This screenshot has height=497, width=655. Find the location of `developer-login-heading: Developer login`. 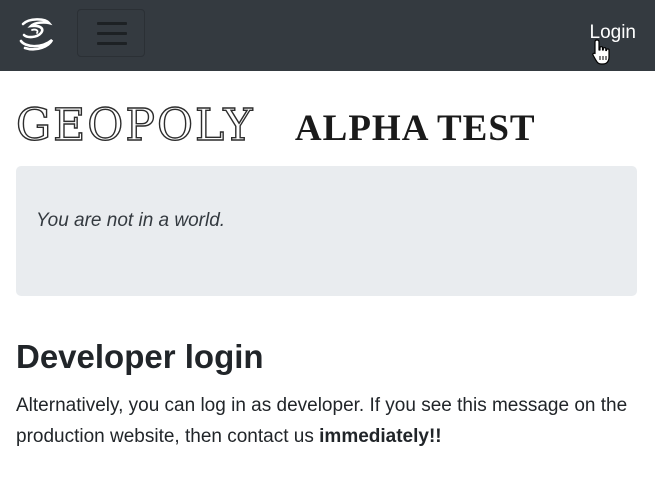

developer-login-heading: Developer login is located at coordinates (140, 356).